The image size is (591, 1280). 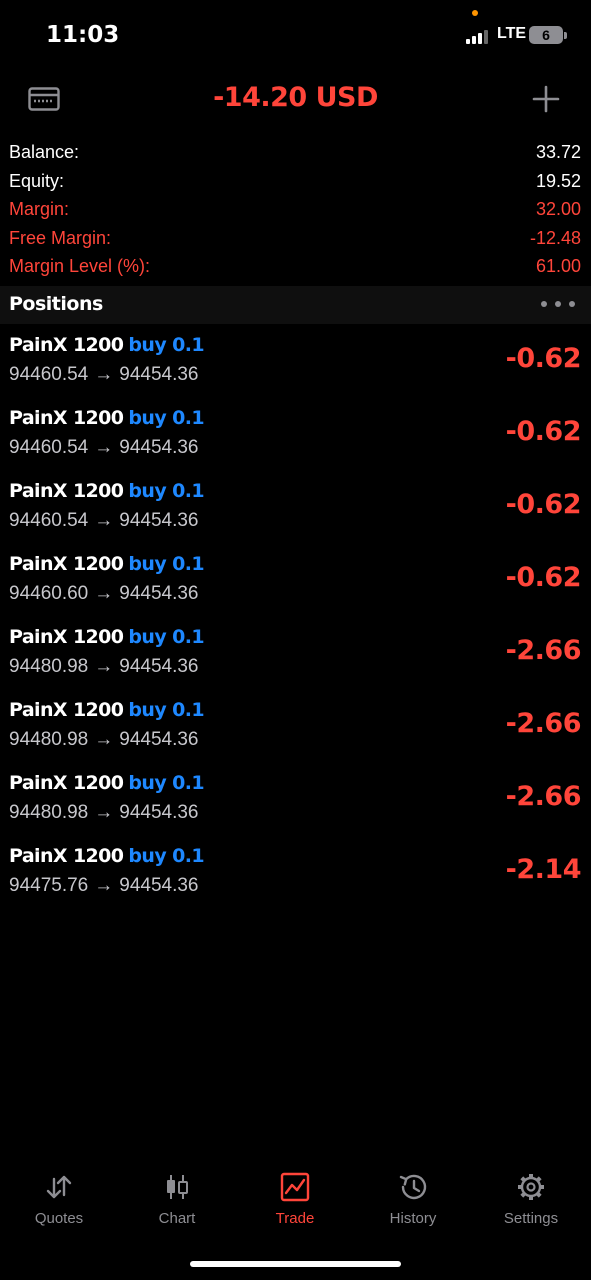 I want to click on quotes-icon, so click(x=59, y=1187).